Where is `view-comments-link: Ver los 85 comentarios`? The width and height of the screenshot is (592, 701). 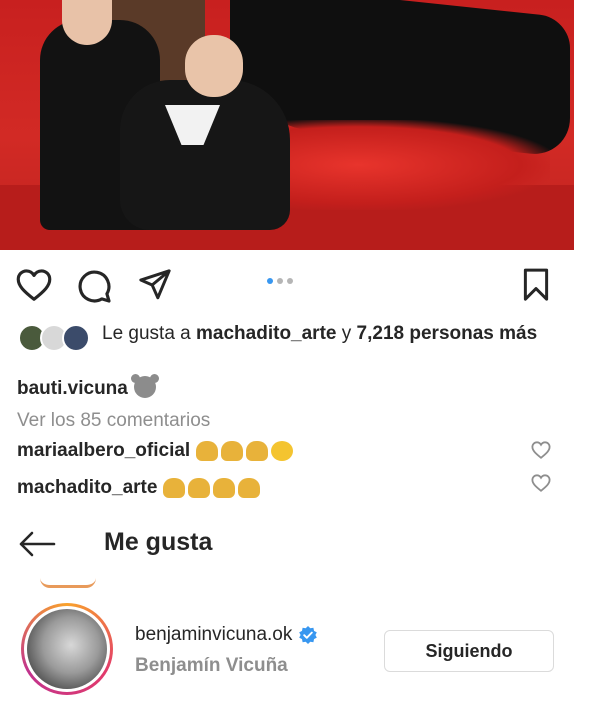
view-comments-link: Ver los 85 comentarios is located at coordinates (113, 421).